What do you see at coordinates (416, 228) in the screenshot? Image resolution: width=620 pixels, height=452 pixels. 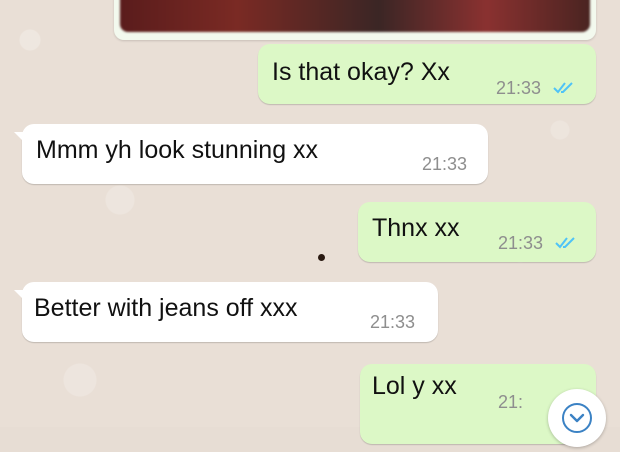 I see `message-text: Thnx xx` at bounding box center [416, 228].